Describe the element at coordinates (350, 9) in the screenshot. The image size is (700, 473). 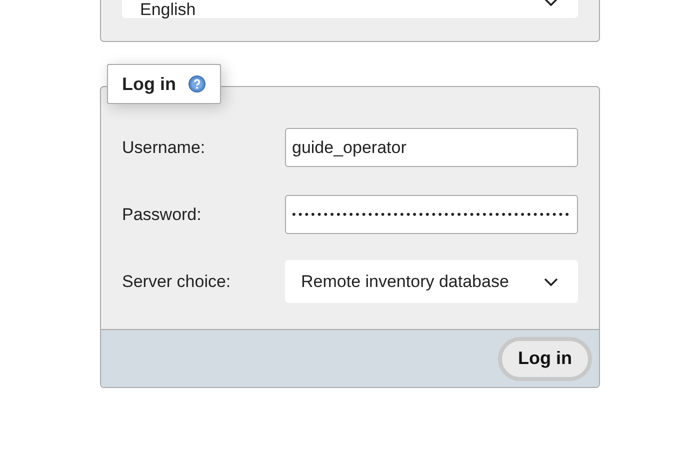
I see `language-select: English` at that location.